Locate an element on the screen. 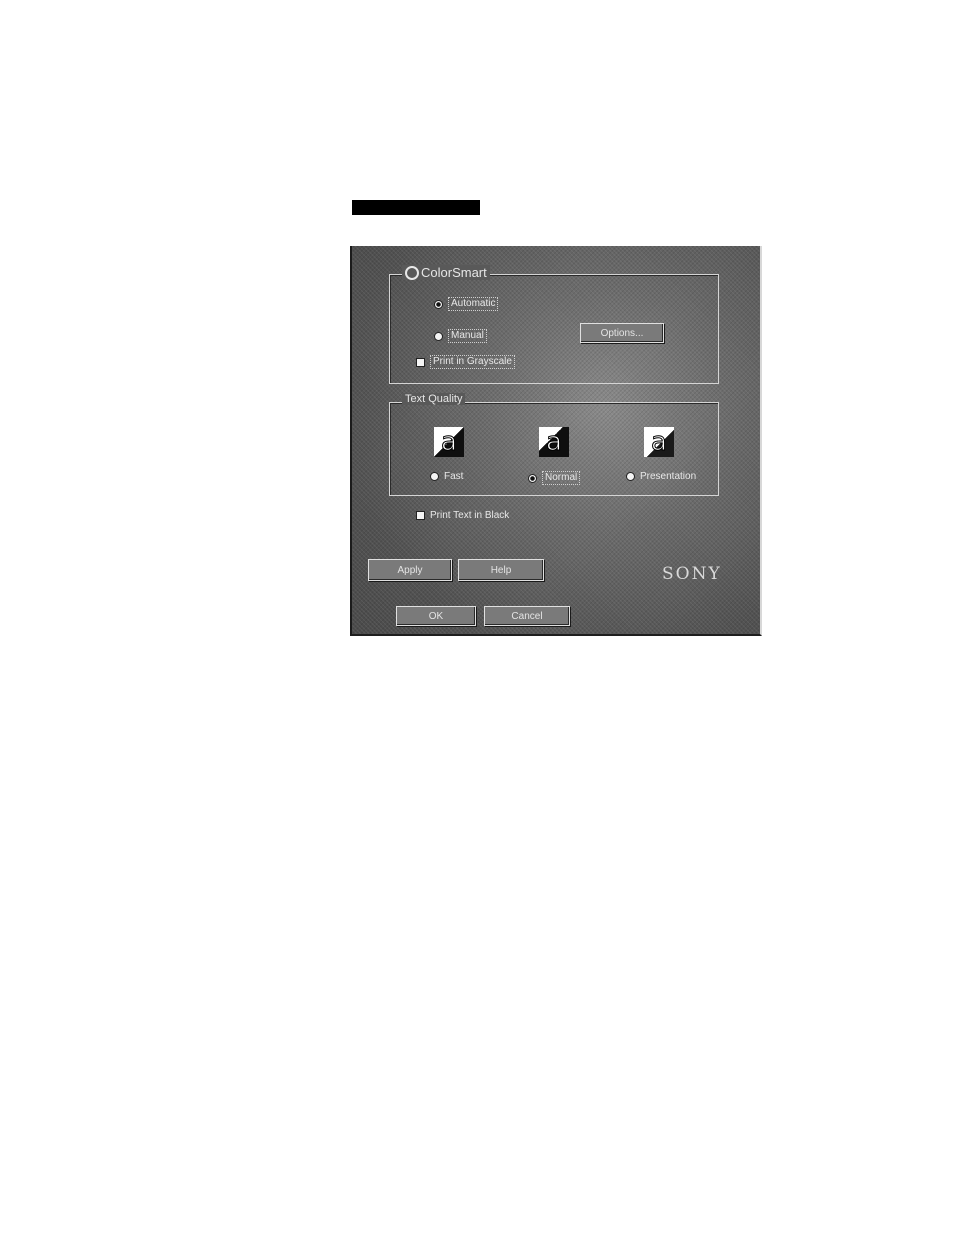 The image size is (954, 1235). radio-fast-label: Fast is located at coordinates (454, 476).